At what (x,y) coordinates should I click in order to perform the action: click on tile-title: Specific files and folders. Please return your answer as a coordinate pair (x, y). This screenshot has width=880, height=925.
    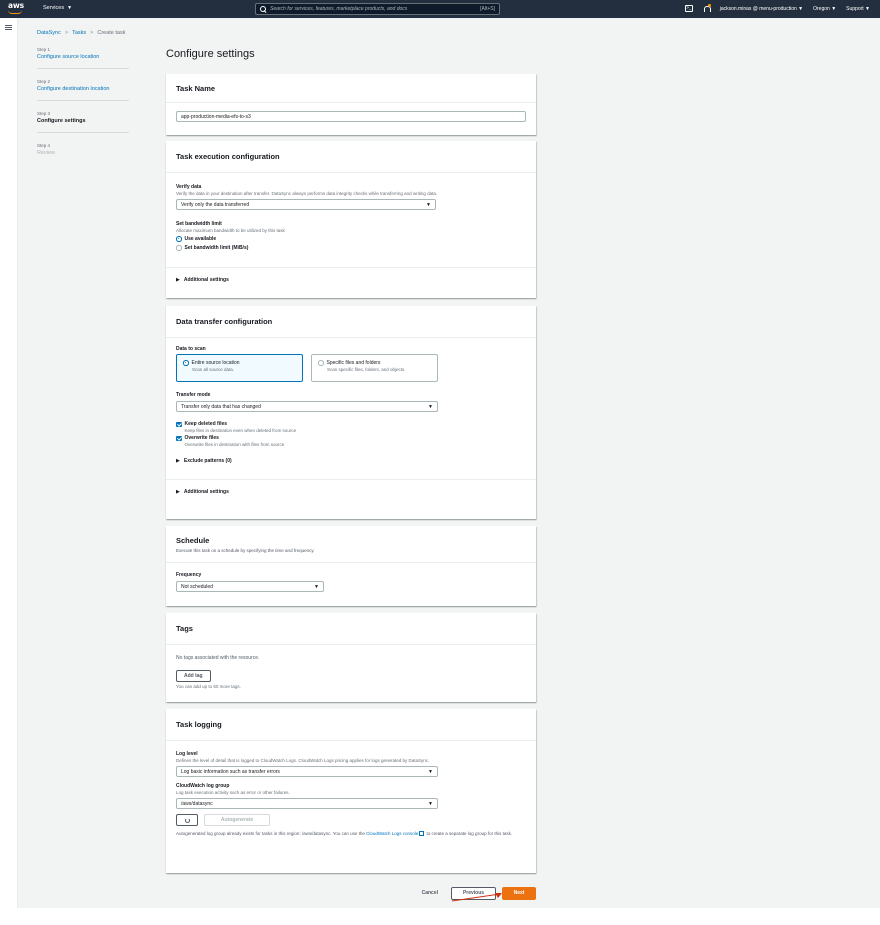
    Looking at the image, I should click on (353, 363).